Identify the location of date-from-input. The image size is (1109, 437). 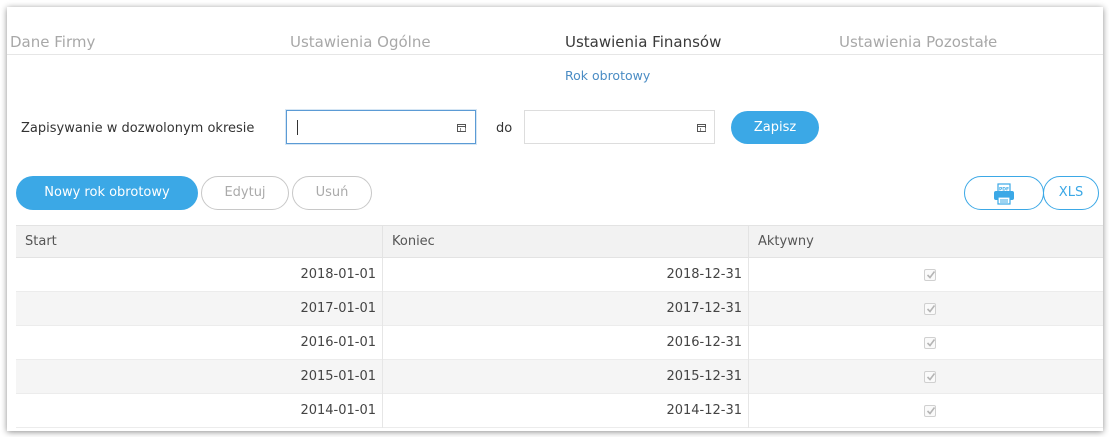
(381, 127).